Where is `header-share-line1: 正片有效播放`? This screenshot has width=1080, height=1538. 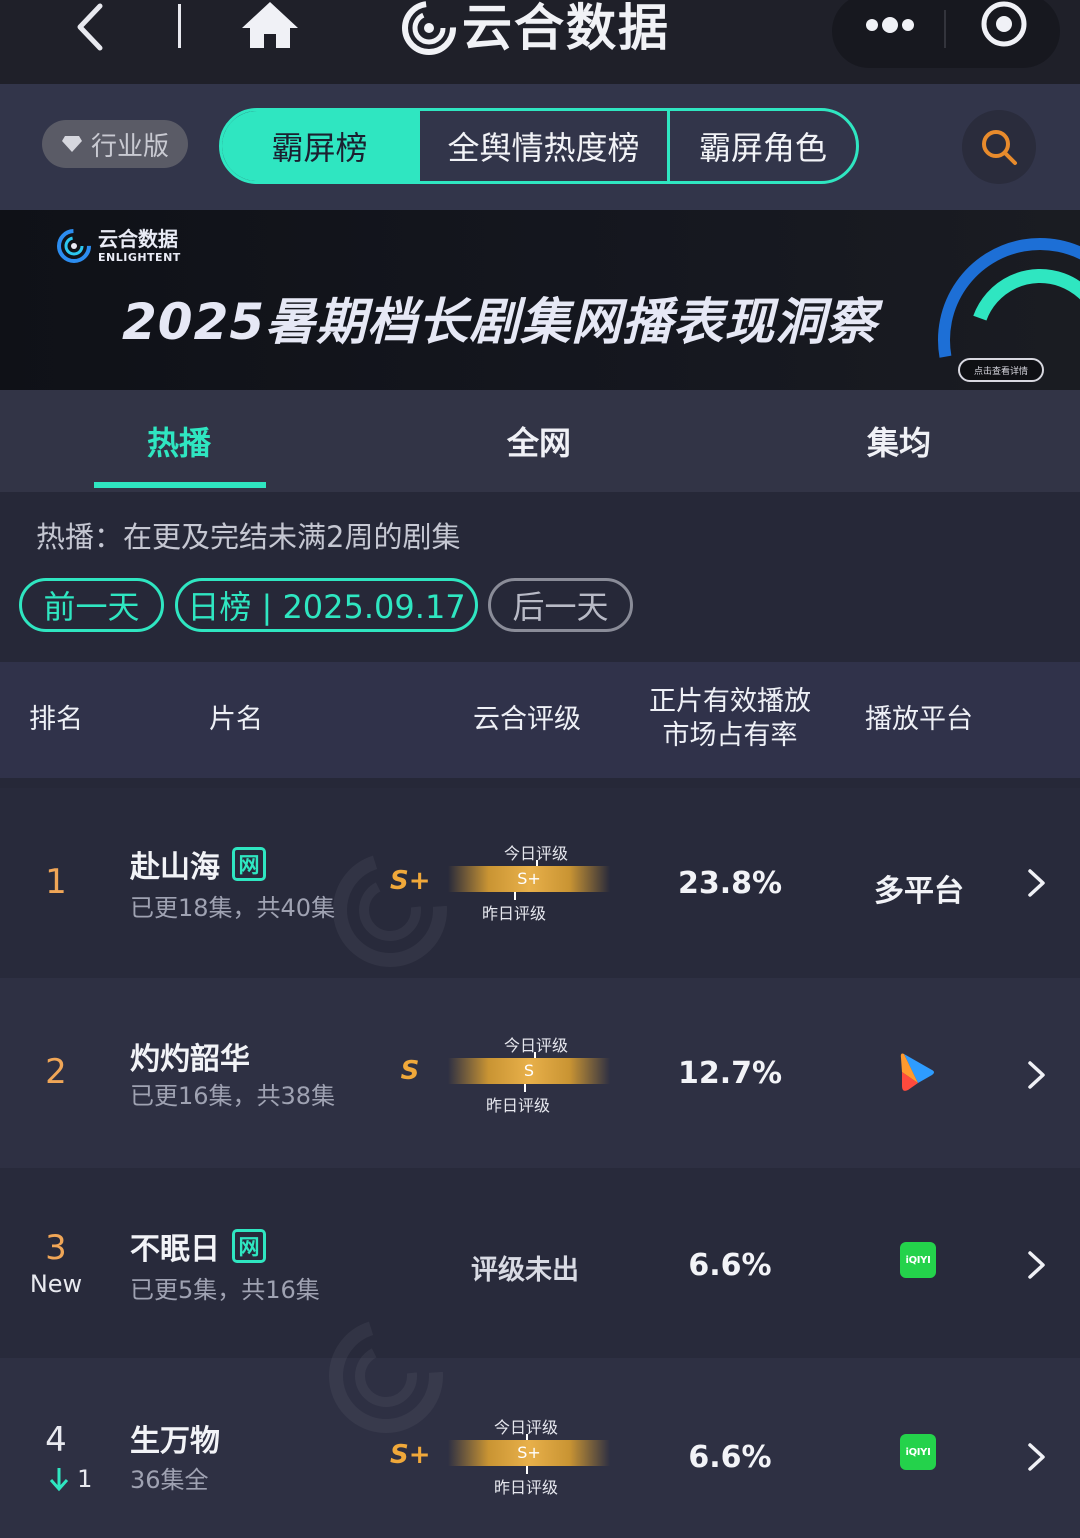 header-share-line1: 正片有效播放 is located at coordinates (730, 701).